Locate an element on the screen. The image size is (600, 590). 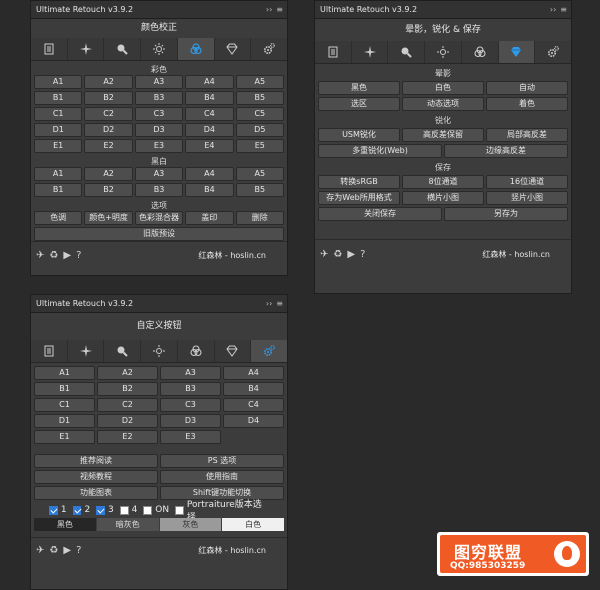
sharpen-button: 多重锐化(Web) is located at coordinates (380, 151).